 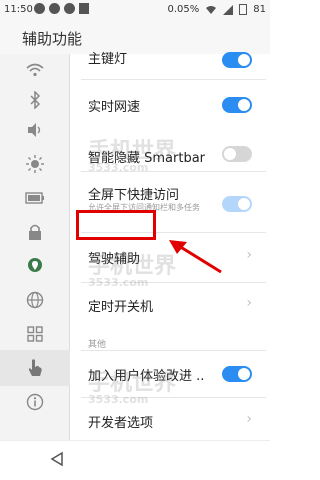 What do you see at coordinates (243, 9) in the screenshot?
I see `battery-status-icon` at bounding box center [243, 9].